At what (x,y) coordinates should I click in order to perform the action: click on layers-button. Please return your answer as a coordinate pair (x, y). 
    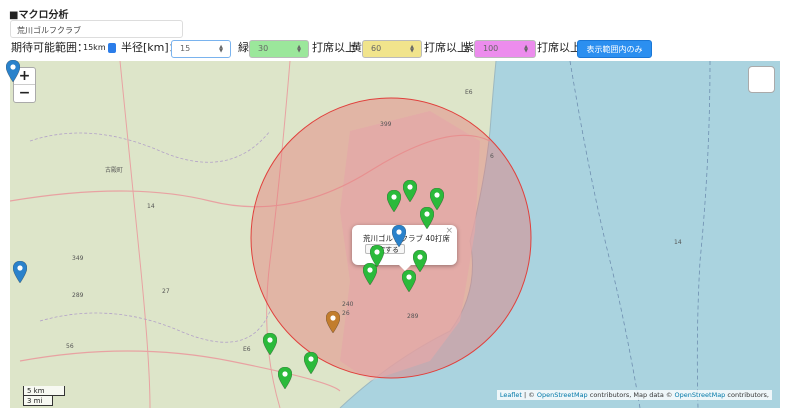
    Looking at the image, I should click on (761, 79).